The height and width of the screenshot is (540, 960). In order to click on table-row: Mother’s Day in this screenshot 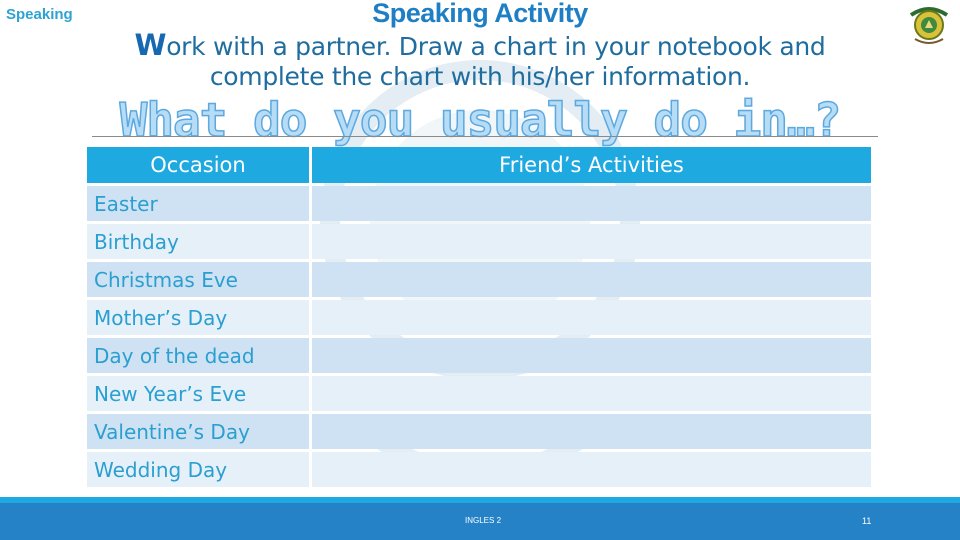, I will do `click(479, 317)`.